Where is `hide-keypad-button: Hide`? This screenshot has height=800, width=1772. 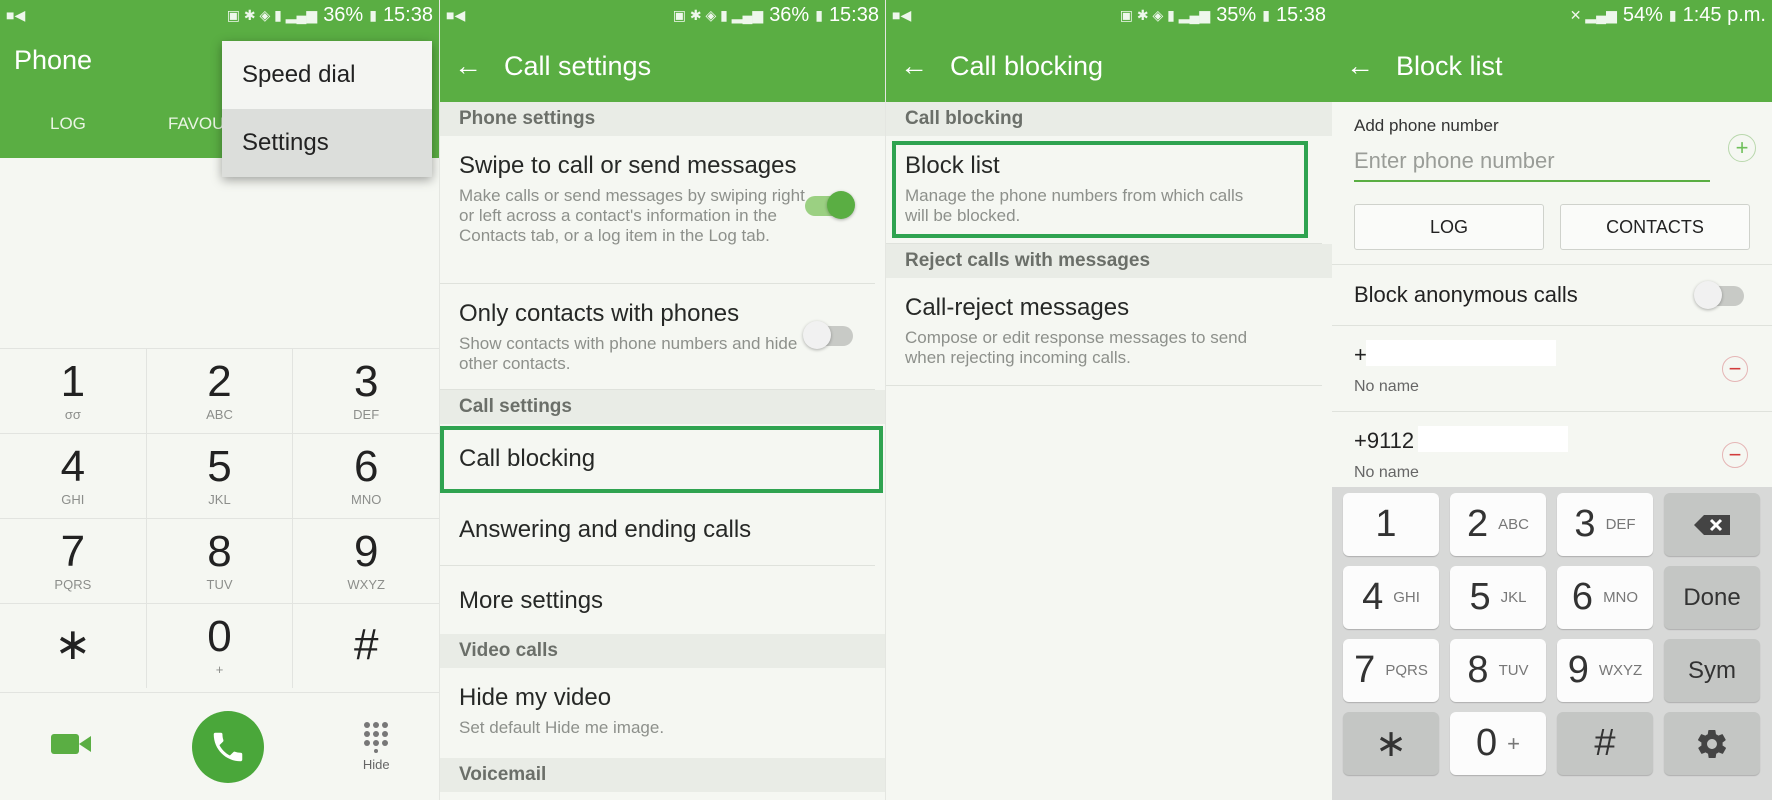
hide-keypad-button: Hide is located at coordinates (376, 746).